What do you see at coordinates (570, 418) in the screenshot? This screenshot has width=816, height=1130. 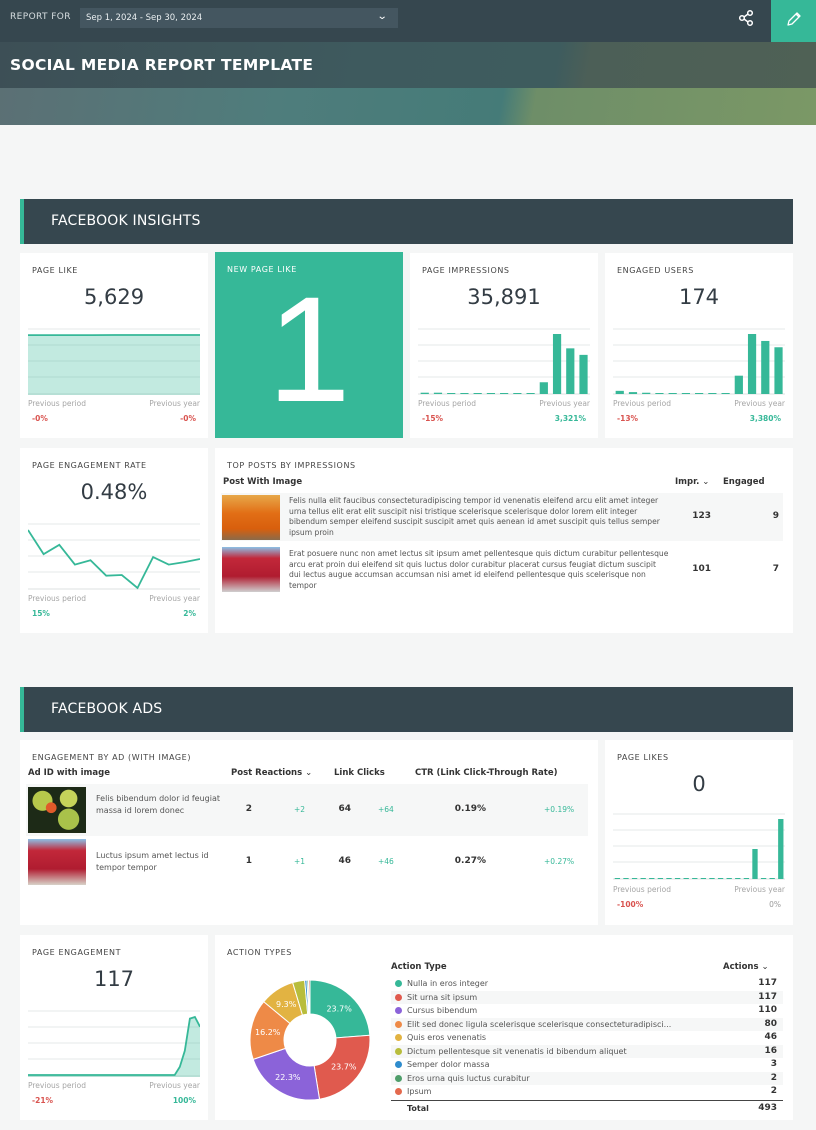 I see `previous-year-change: 3,321%` at bounding box center [570, 418].